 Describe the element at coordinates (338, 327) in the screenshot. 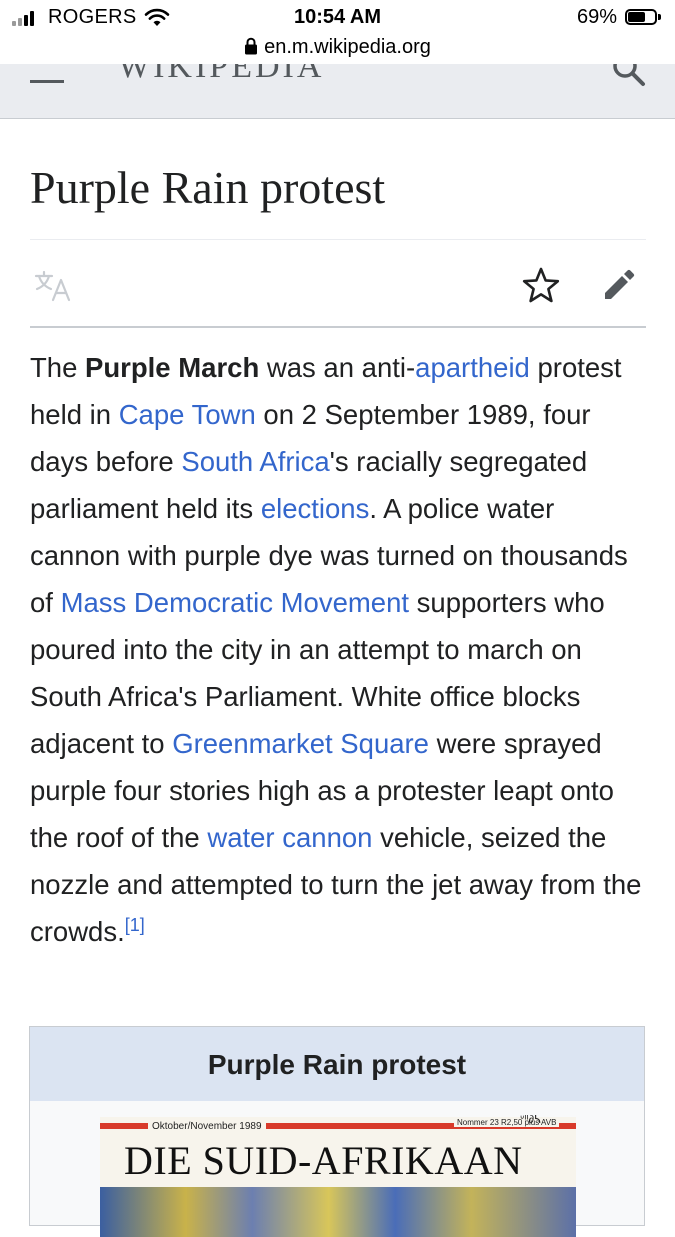

I see `action-bar-divider` at that location.